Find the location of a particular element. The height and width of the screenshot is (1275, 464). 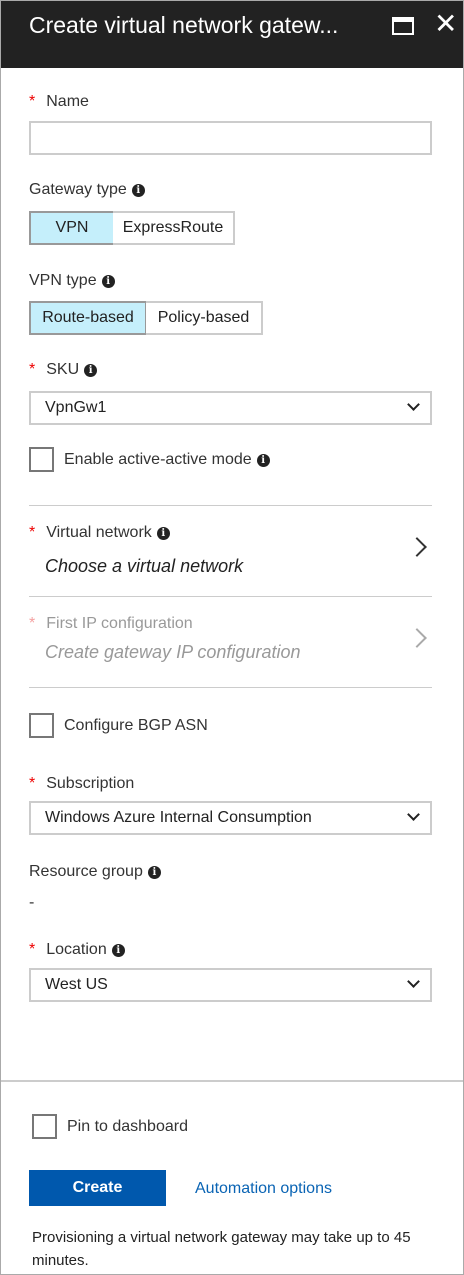

virtual-network-label: * Virtual network i is located at coordinates (99, 533).